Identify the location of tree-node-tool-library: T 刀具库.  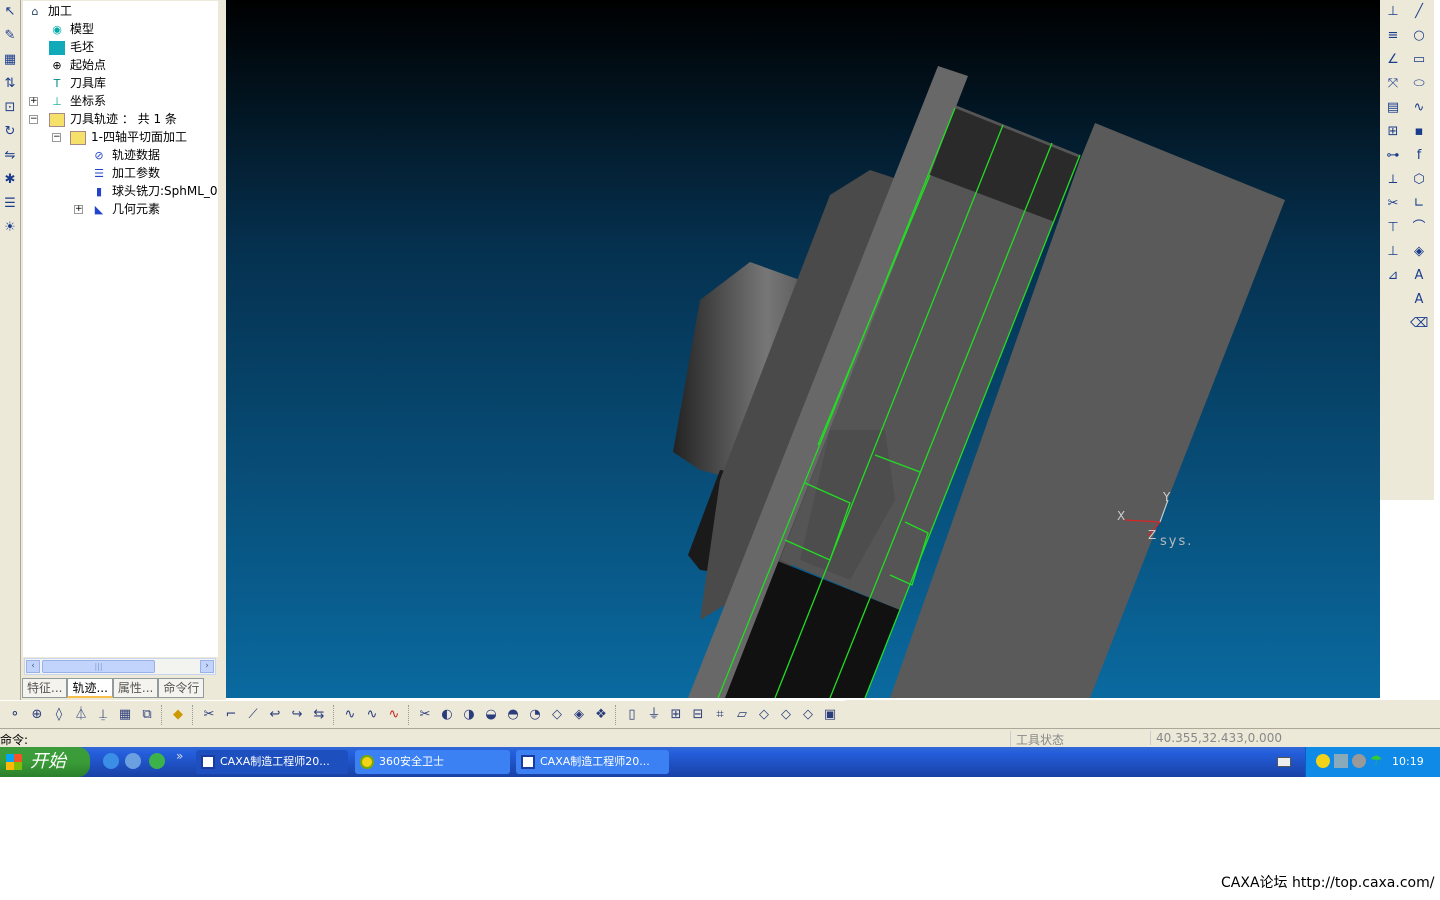
(77, 83).